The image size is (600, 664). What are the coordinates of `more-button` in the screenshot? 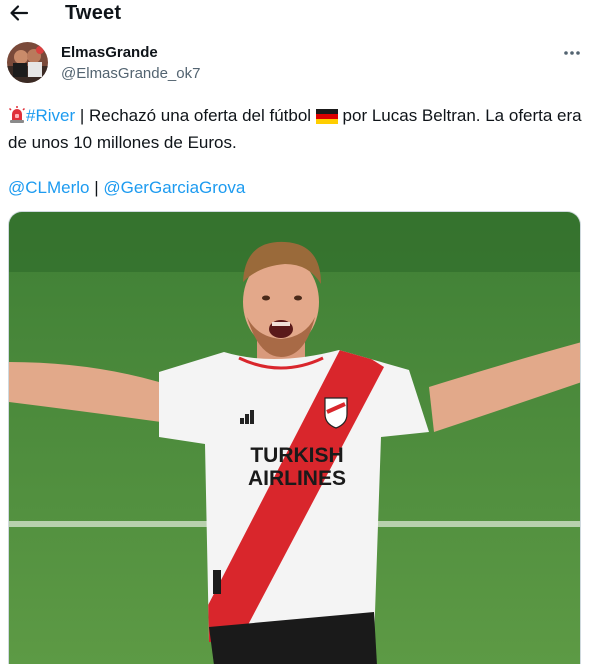 It's located at (572, 53).